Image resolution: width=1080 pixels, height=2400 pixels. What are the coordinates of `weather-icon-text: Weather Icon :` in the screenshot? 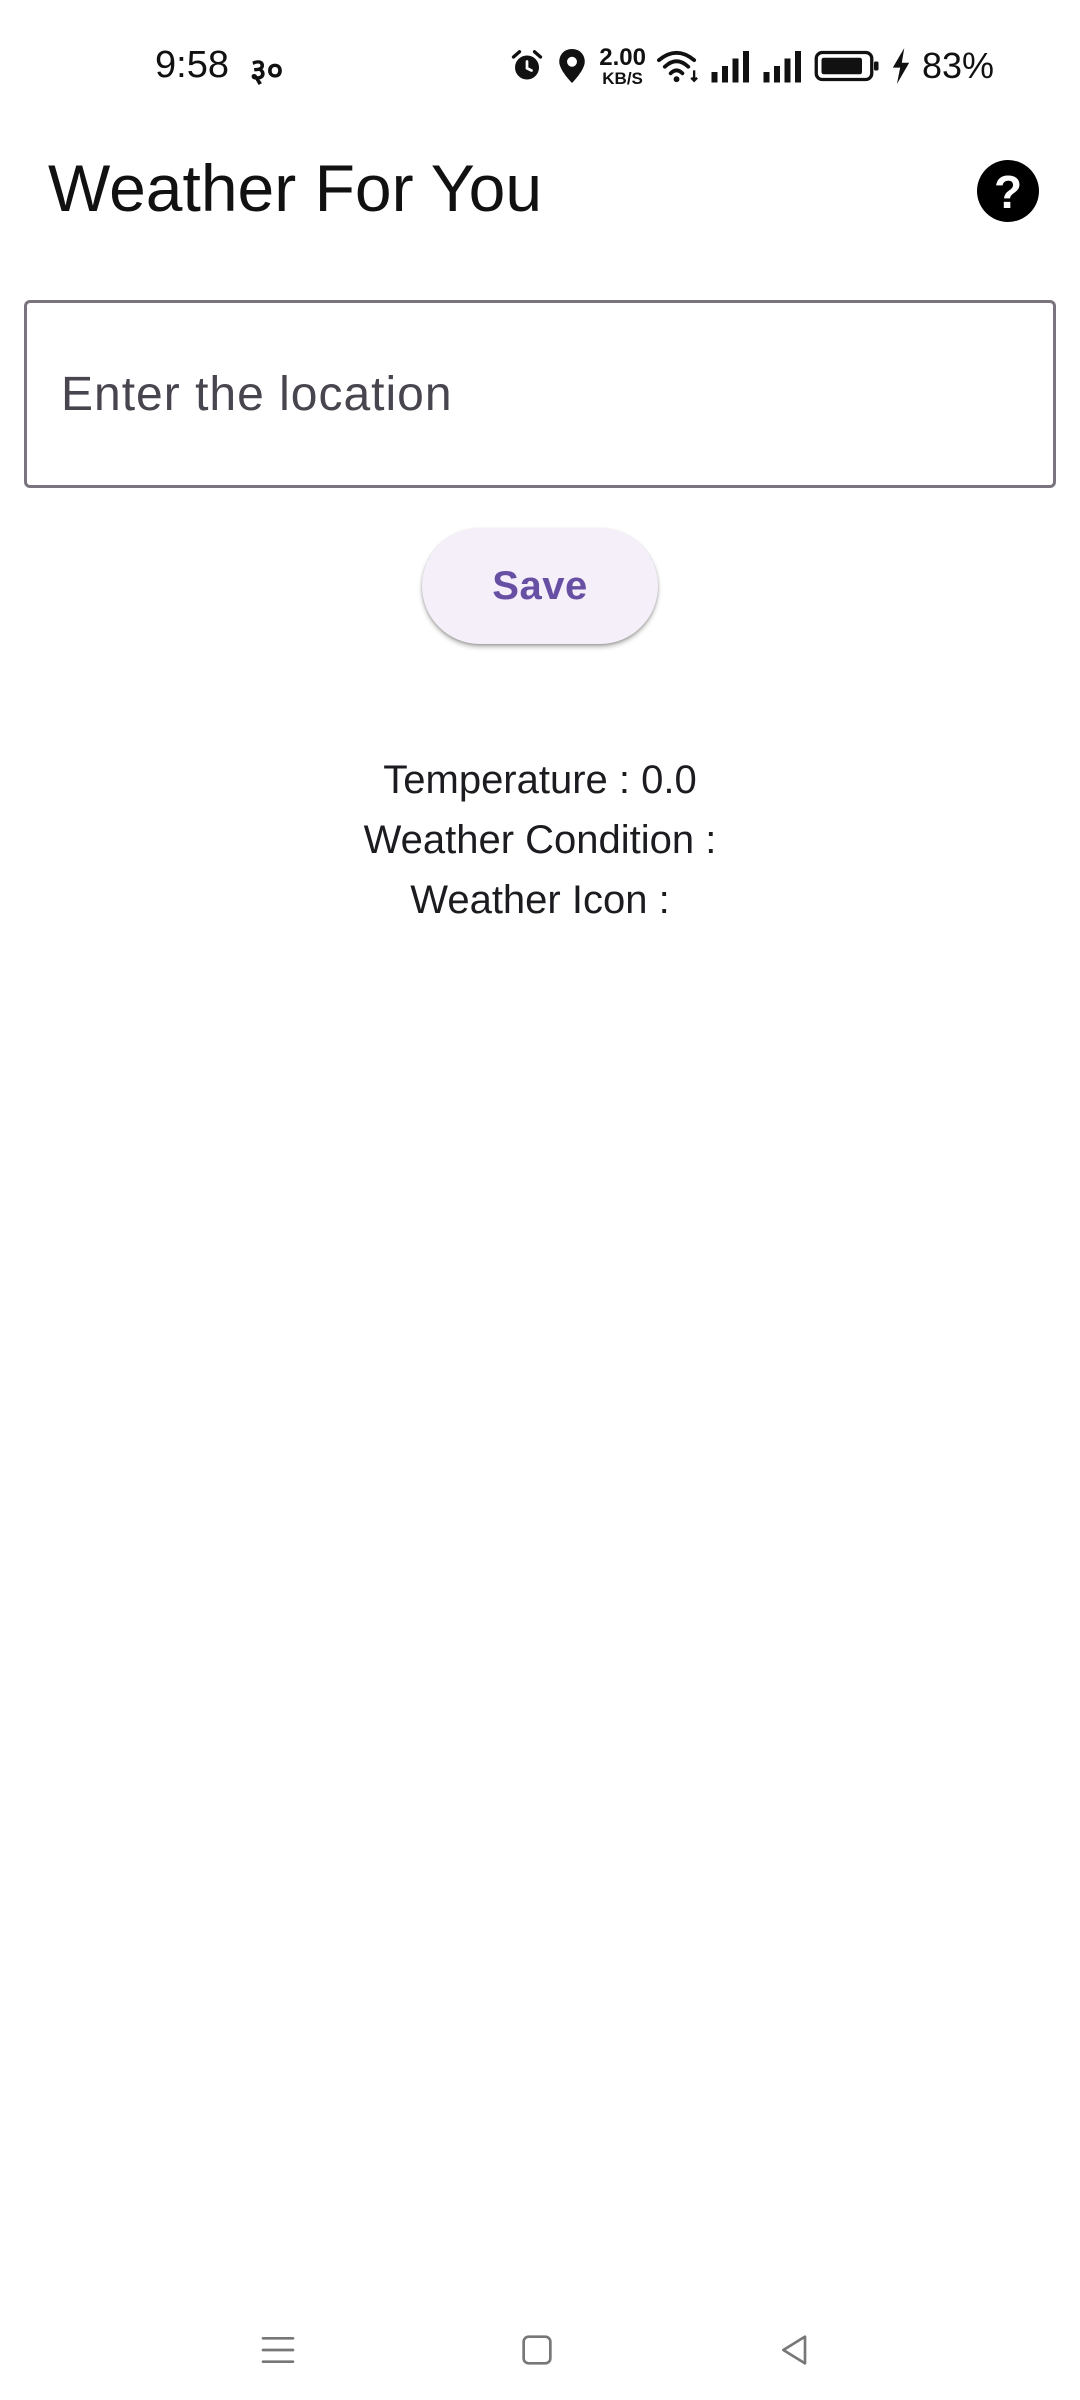 It's located at (540, 900).